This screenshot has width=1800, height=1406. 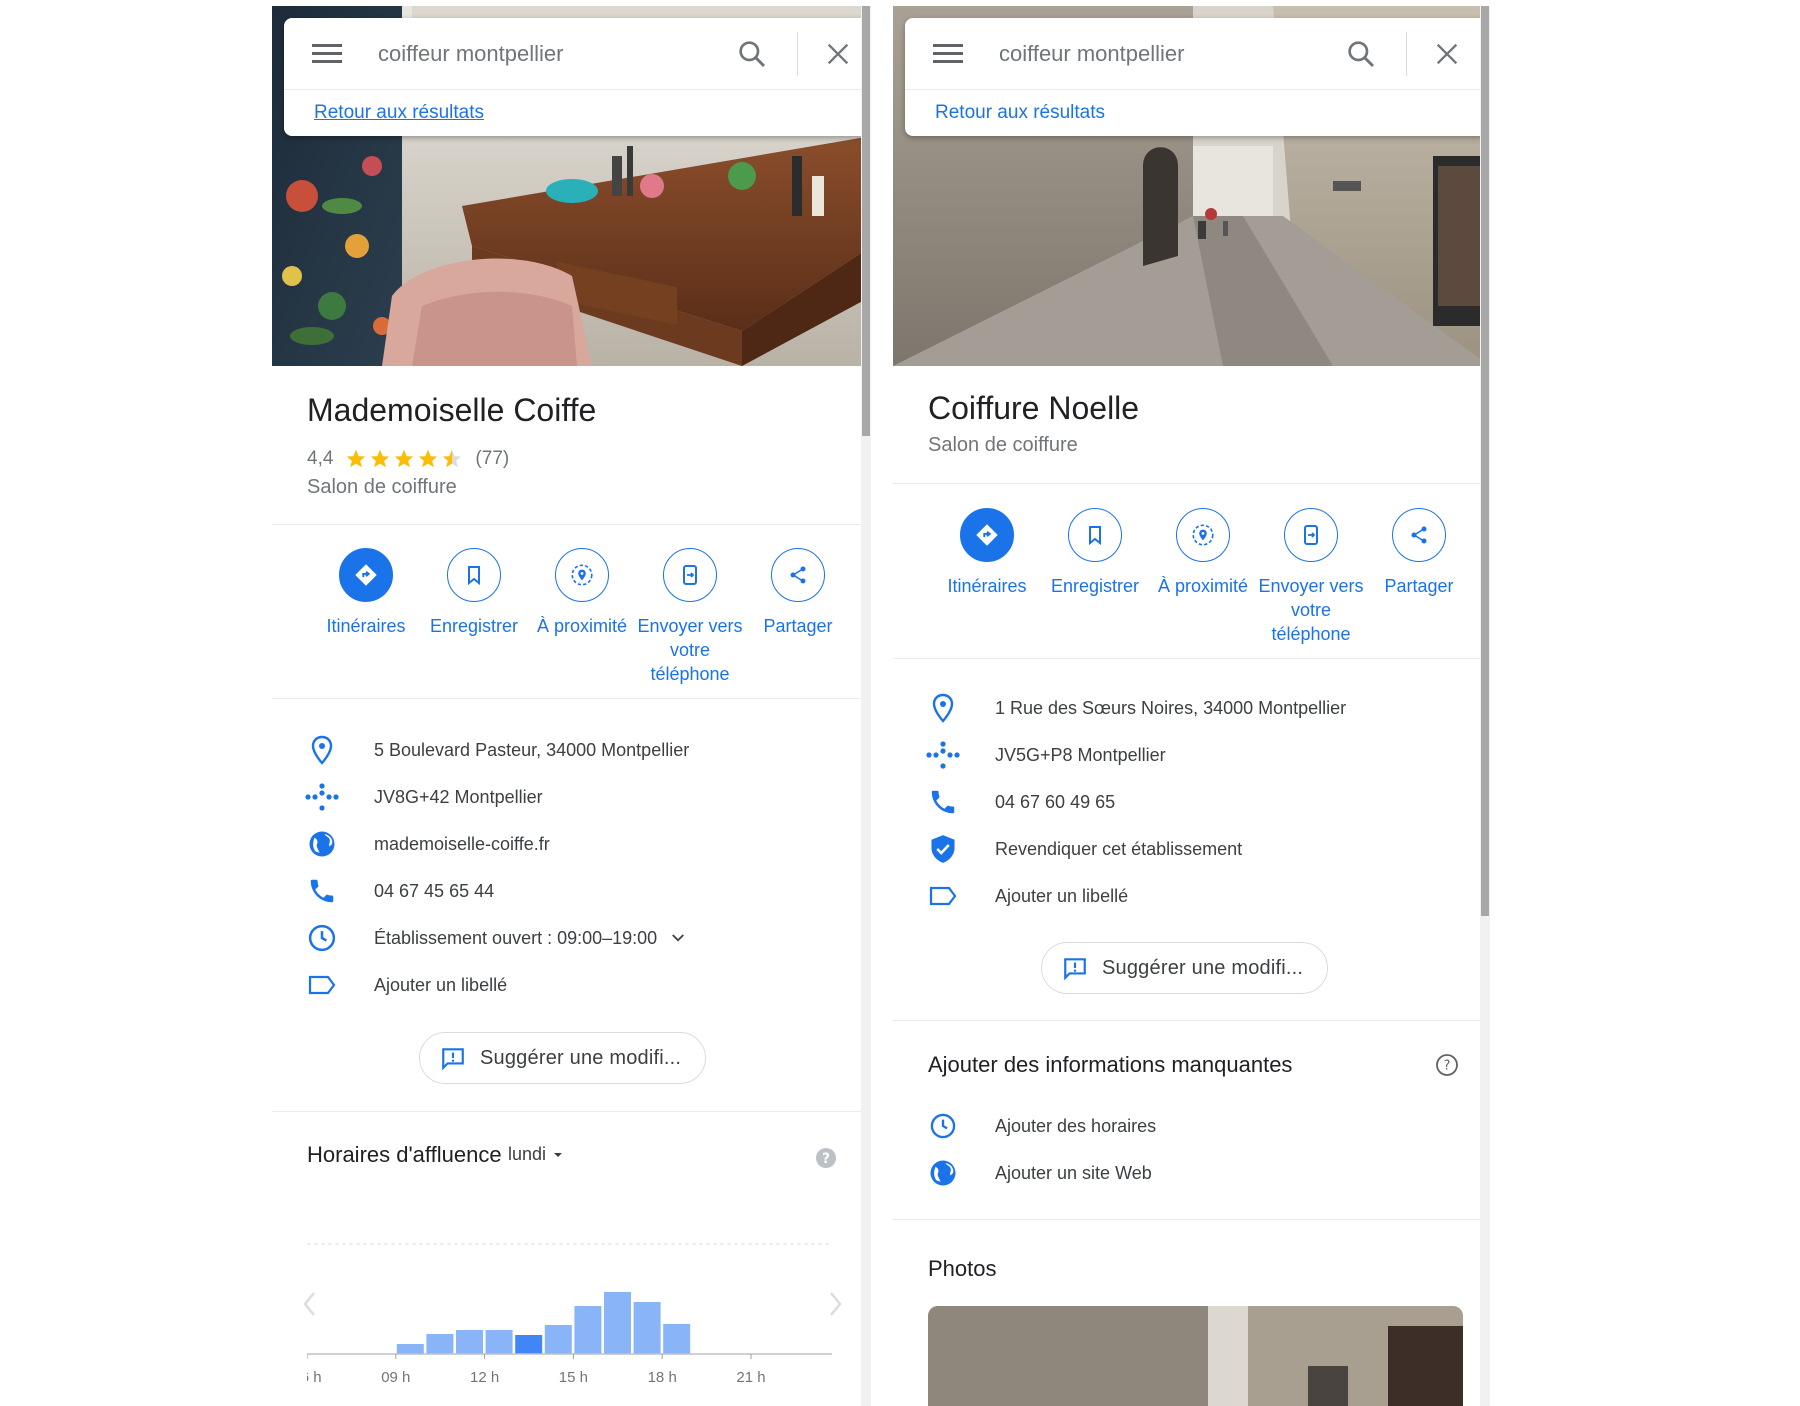 I want to click on review-count: (77), so click(x=492, y=459).